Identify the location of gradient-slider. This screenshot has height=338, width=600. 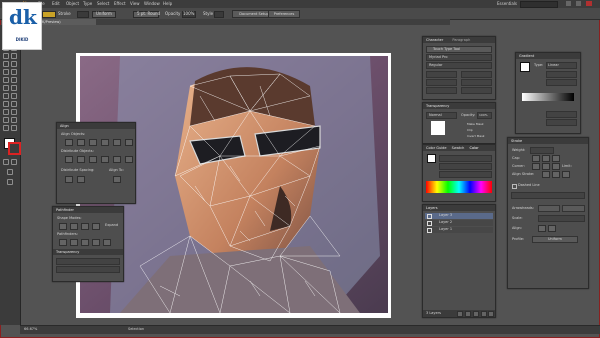
(548, 97).